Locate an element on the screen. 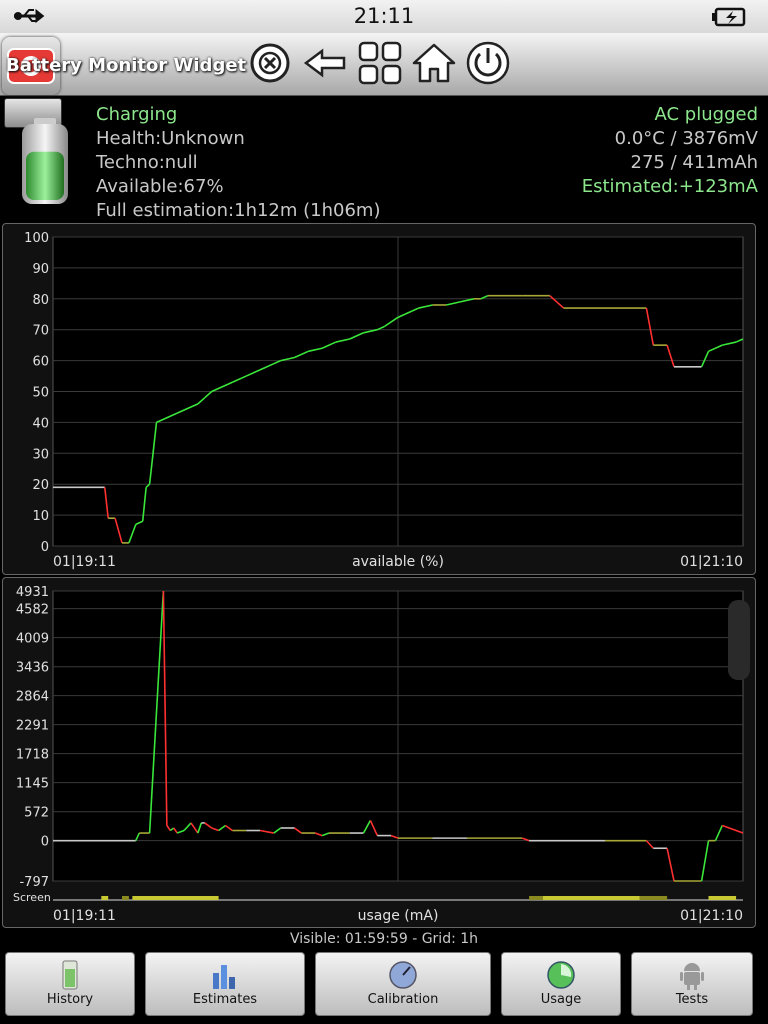  y-tick-label: 2864 is located at coordinates (32, 697).